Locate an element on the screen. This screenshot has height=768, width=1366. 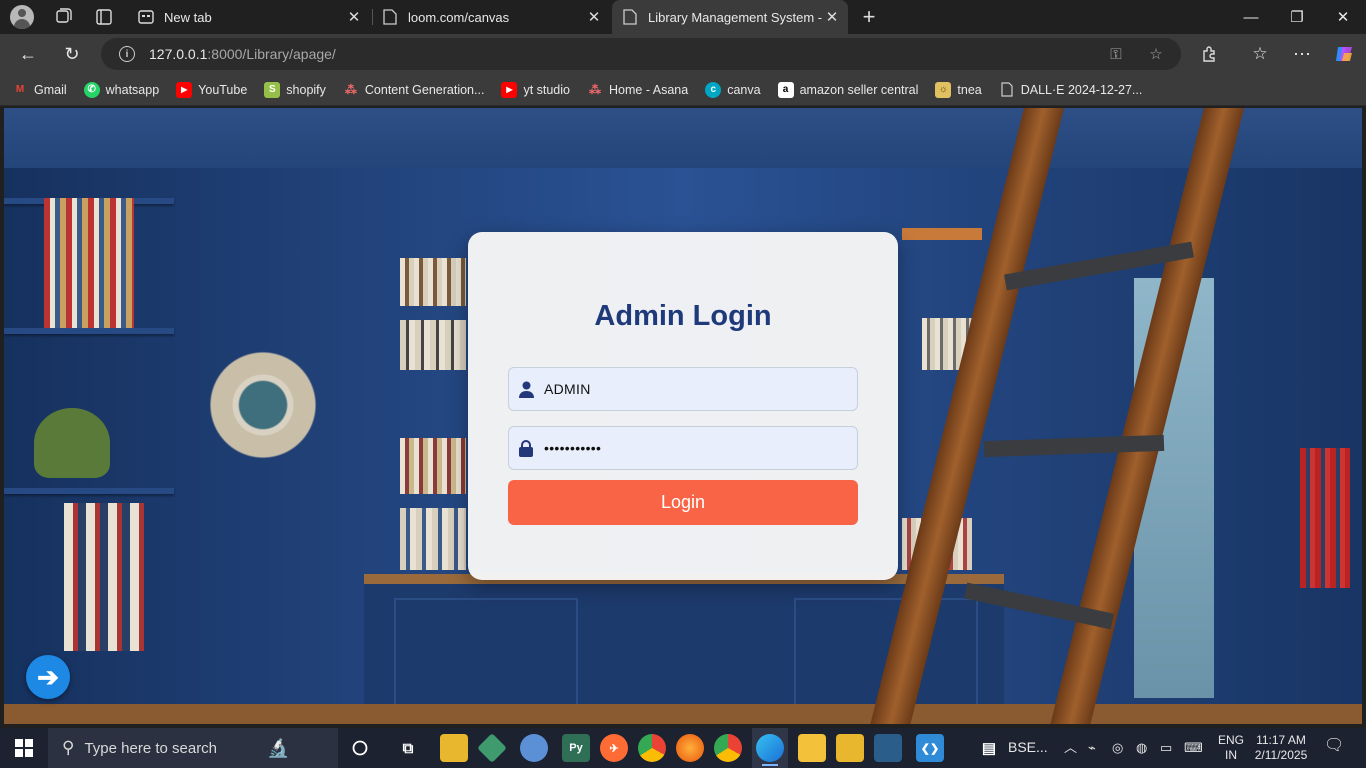
password-field: ••••••••••• is located at coordinates (683, 448).